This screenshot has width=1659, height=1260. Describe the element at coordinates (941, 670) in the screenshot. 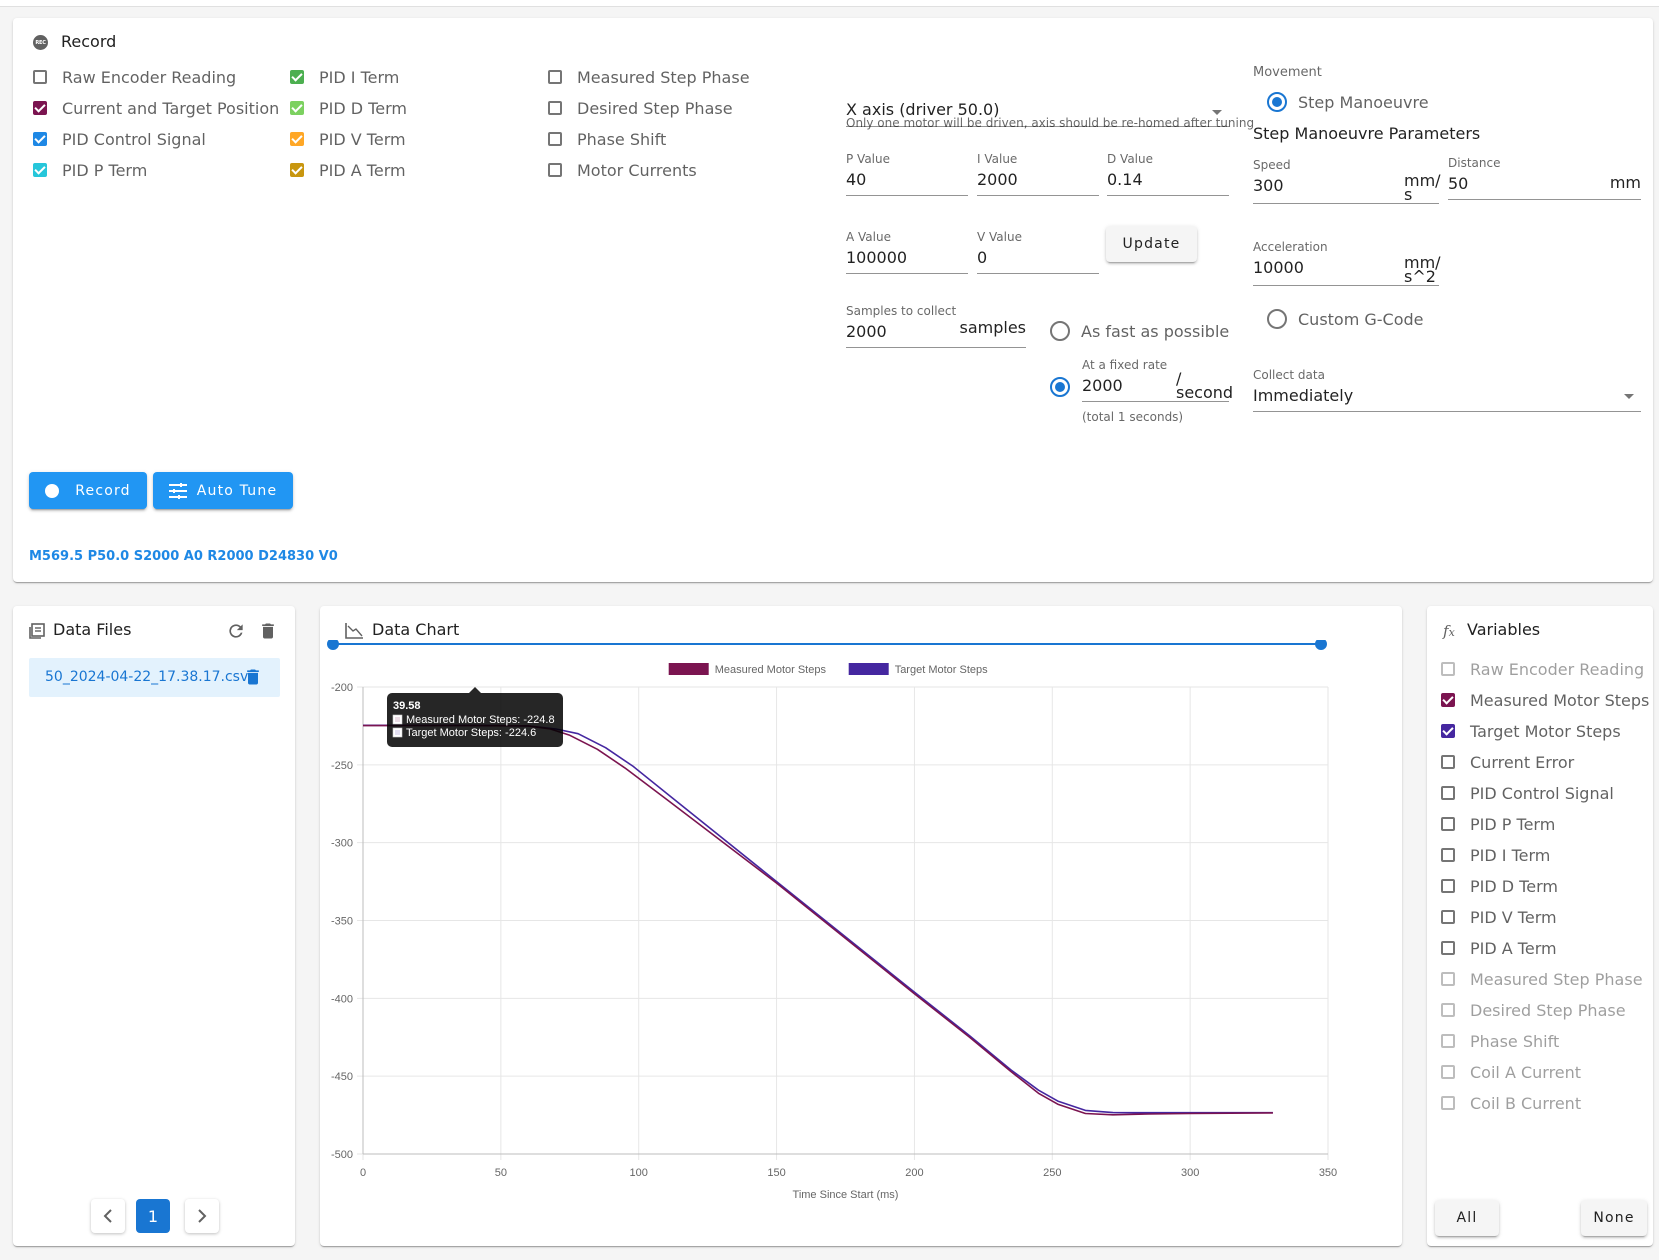

I see `legend-label: Target Motor Steps` at that location.